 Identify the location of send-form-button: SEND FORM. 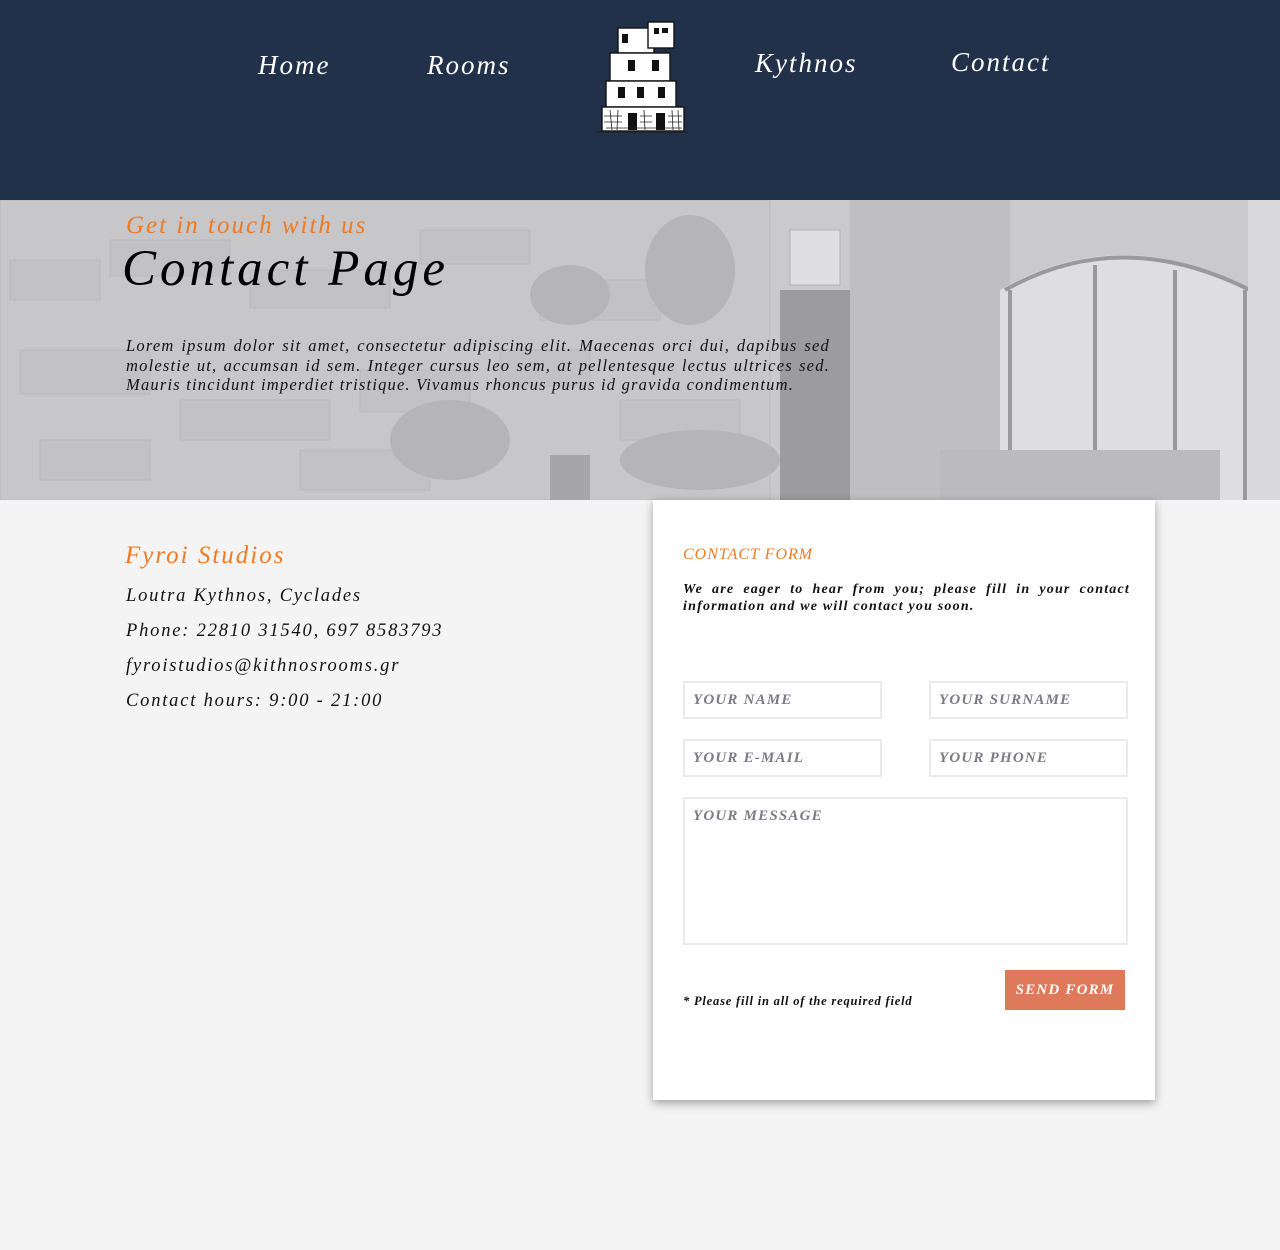
(1065, 990).